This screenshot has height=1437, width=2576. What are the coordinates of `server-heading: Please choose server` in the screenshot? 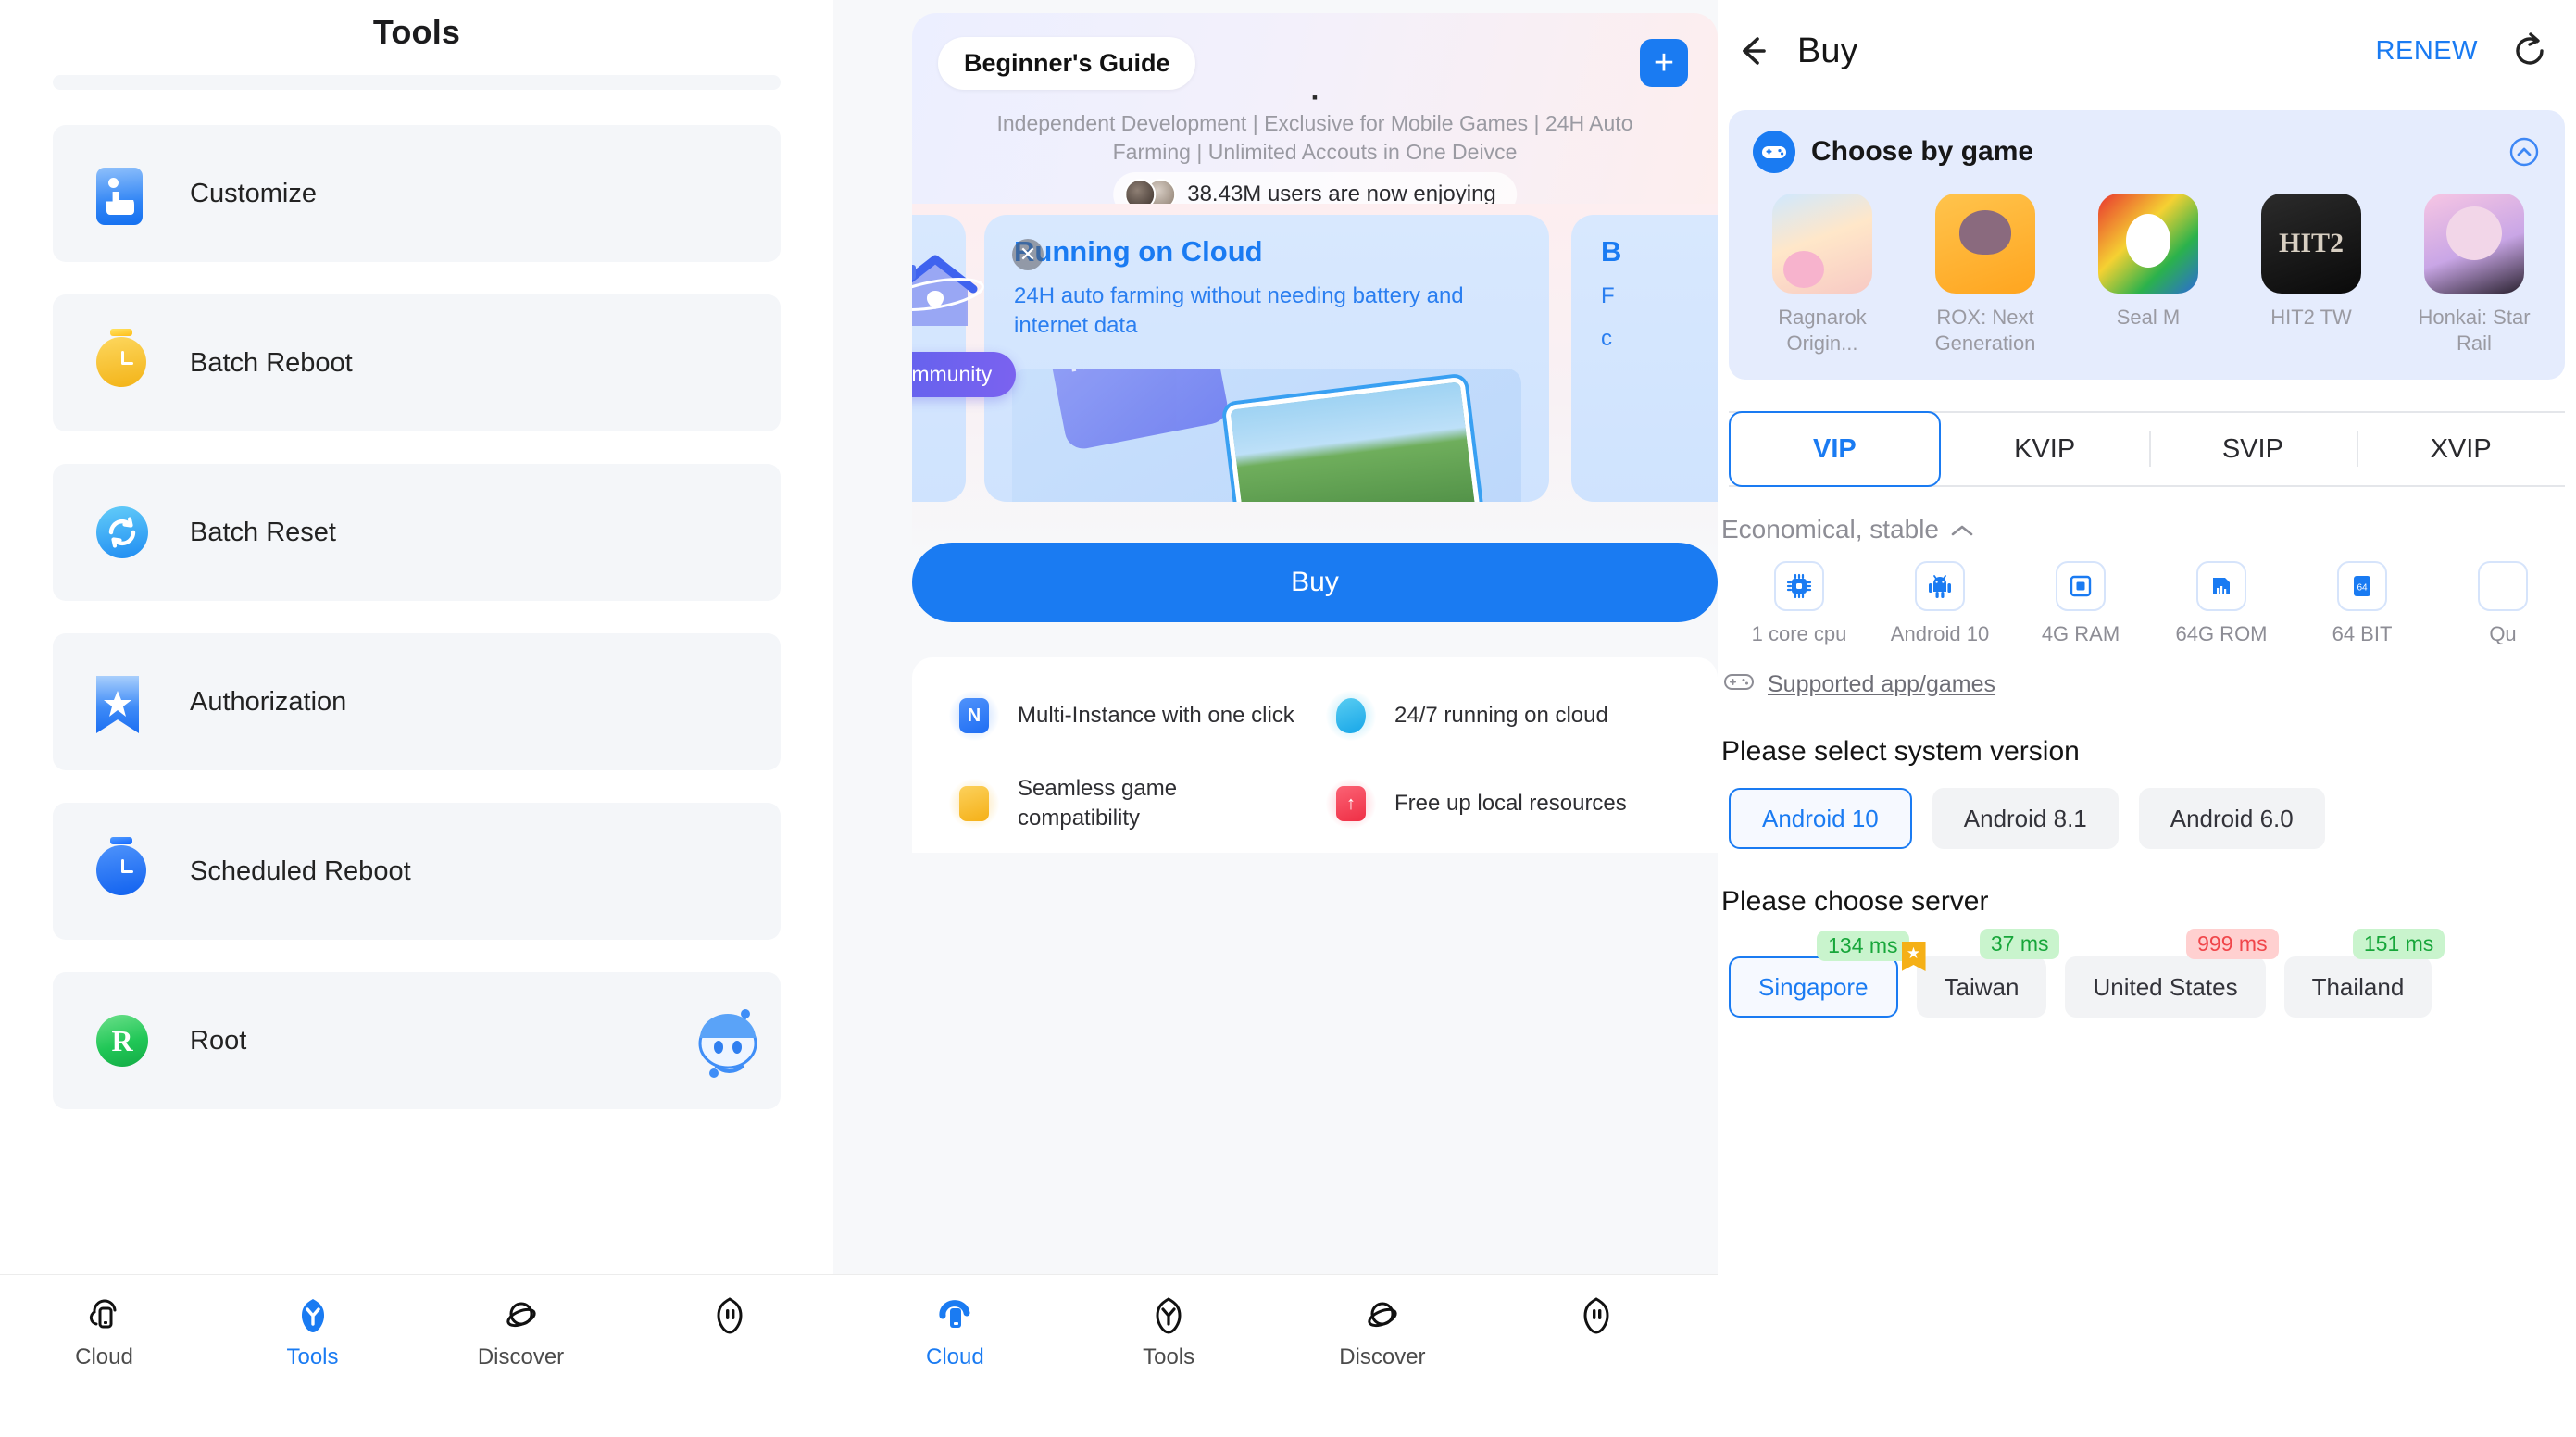 It's located at (1855, 902).